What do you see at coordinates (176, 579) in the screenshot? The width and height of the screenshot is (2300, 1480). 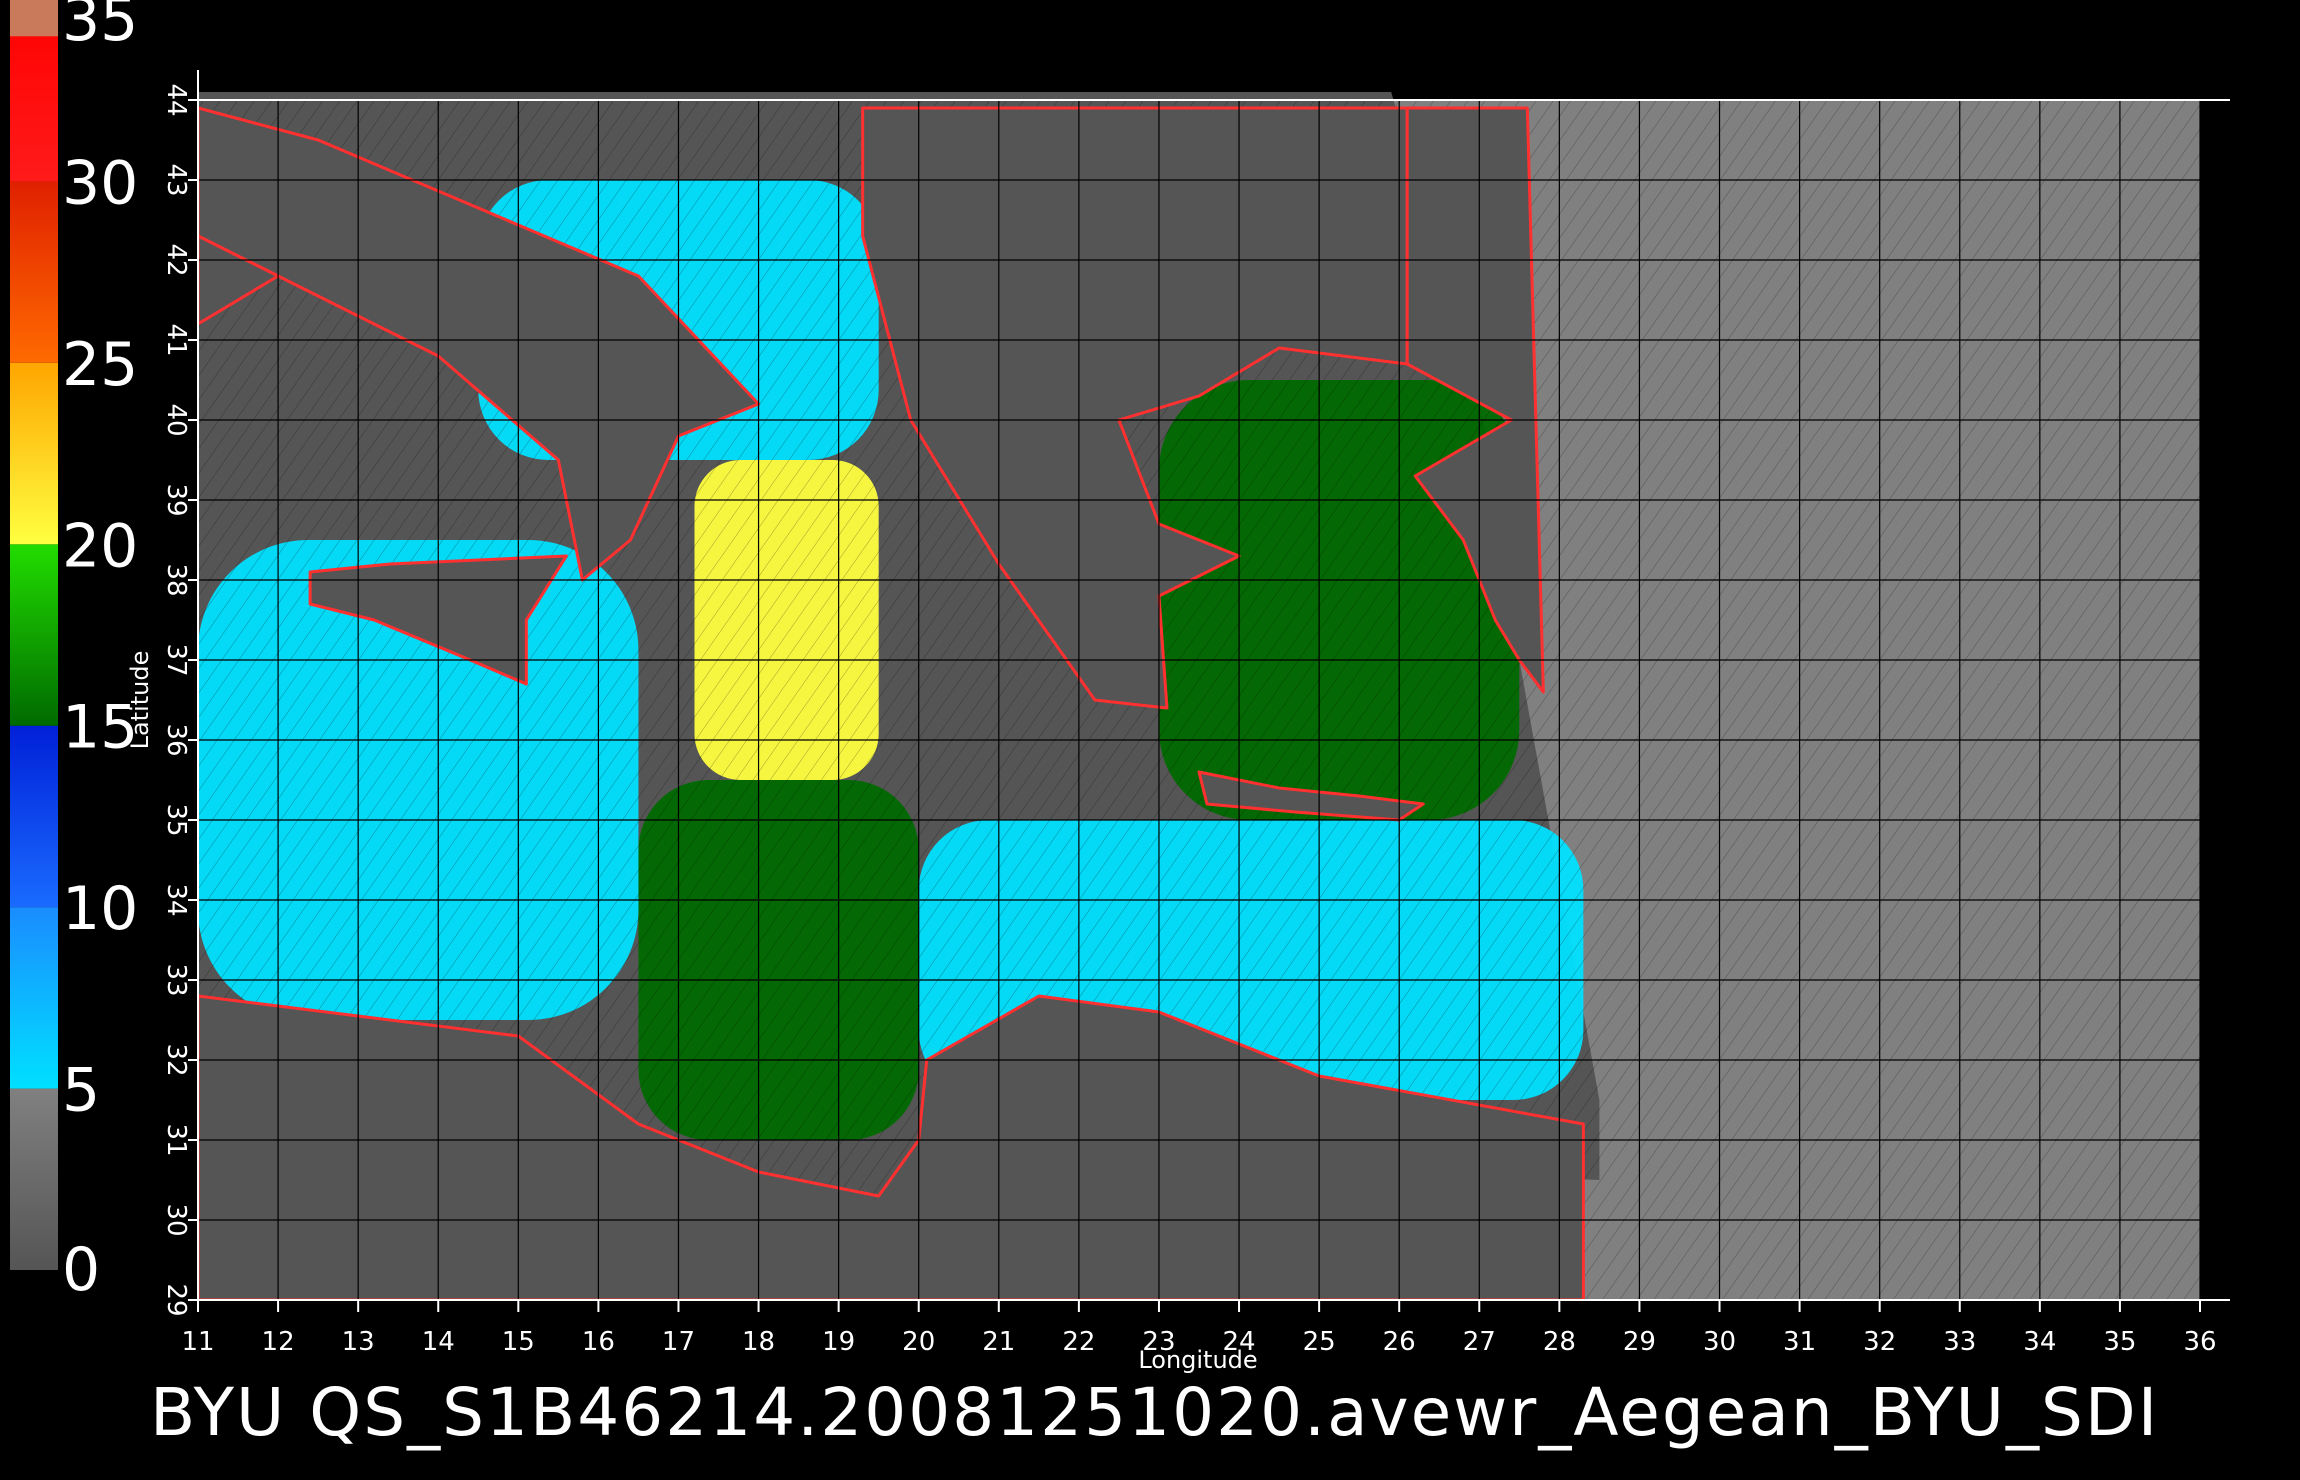 I see `y-tick-label: 38` at bounding box center [176, 579].